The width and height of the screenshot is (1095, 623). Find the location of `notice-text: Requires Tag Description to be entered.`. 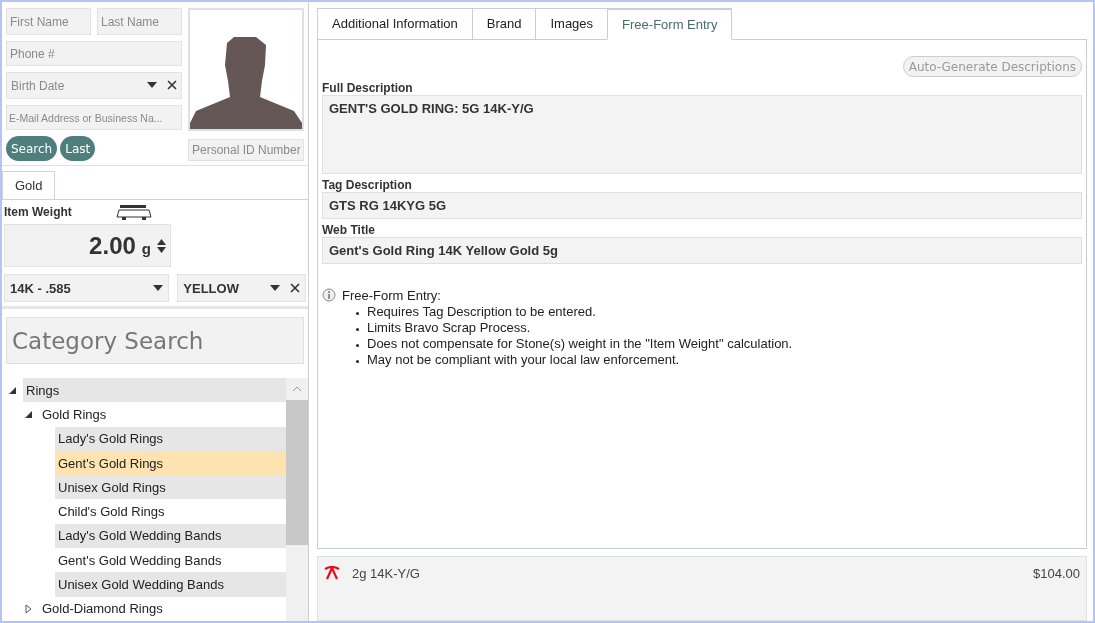

notice-text: Requires Tag Description to be entered. is located at coordinates (481, 311).